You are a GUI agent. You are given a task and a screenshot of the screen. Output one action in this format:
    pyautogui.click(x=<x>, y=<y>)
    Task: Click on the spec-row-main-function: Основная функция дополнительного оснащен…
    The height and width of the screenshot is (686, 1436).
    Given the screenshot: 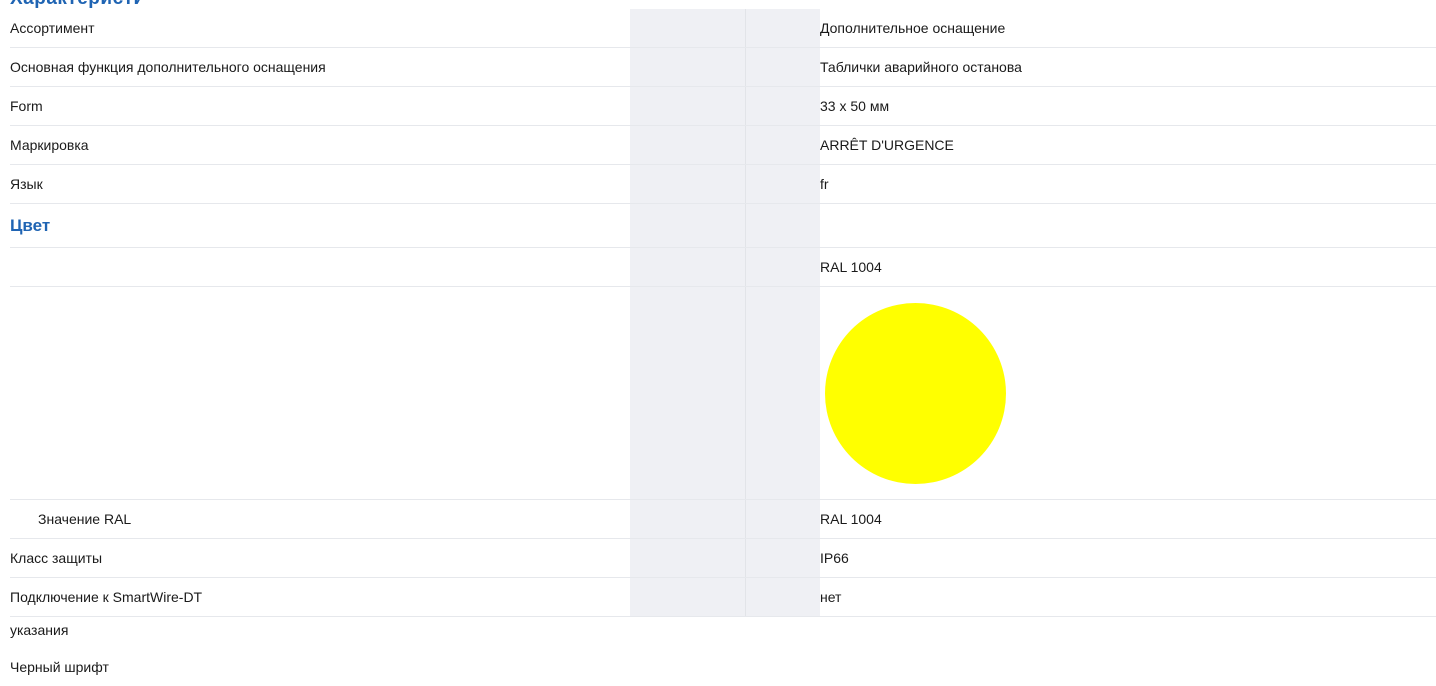 What is the action you would take?
    pyautogui.click(x=723, y=67)
    